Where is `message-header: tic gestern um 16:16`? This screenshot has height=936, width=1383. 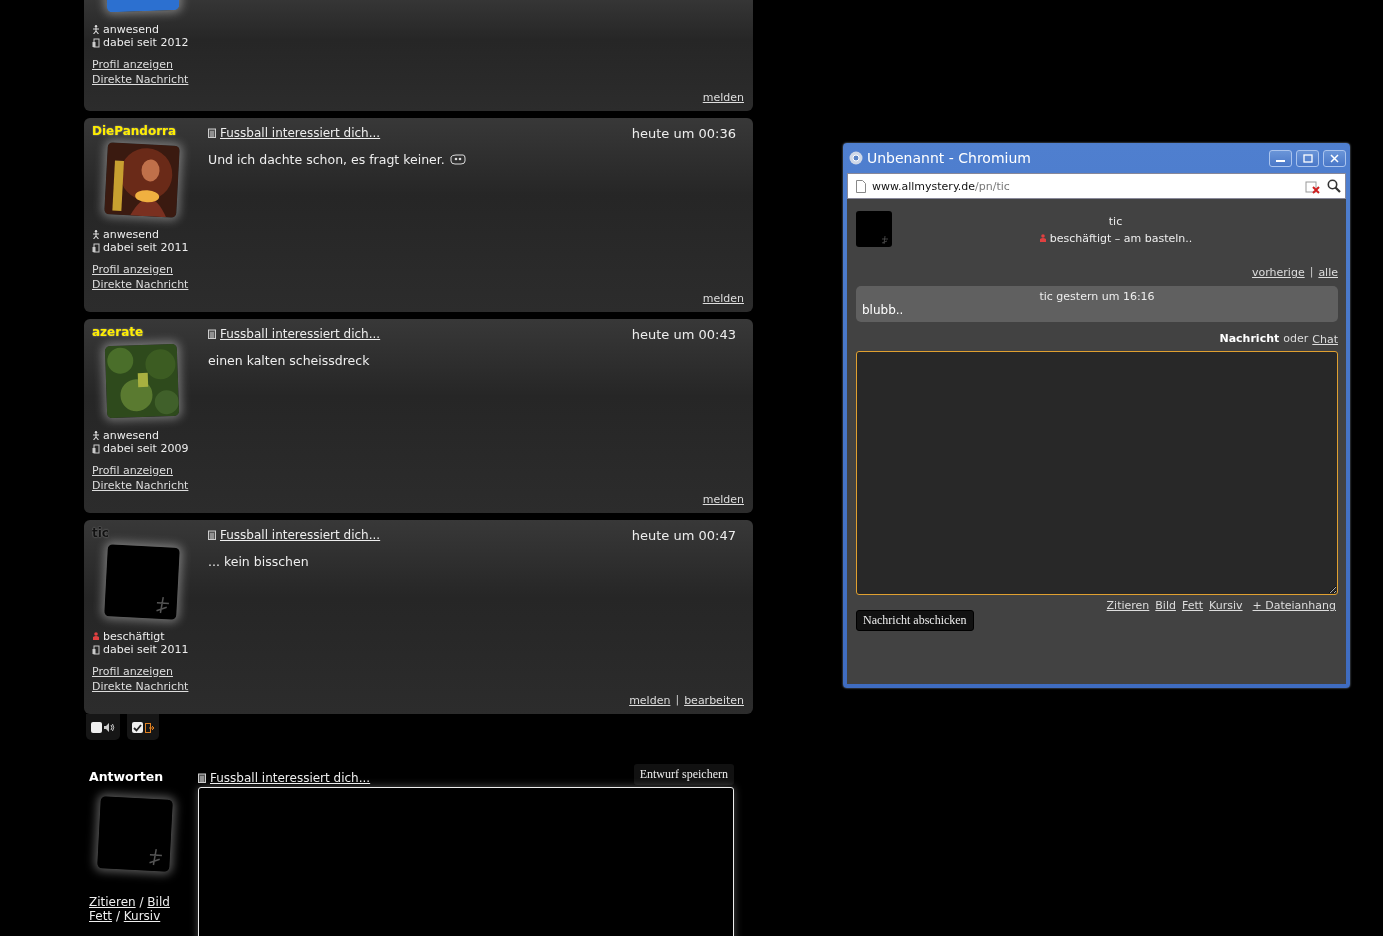 message-header: tic gestern um 16:16 is located at coordinates (1097, 296).